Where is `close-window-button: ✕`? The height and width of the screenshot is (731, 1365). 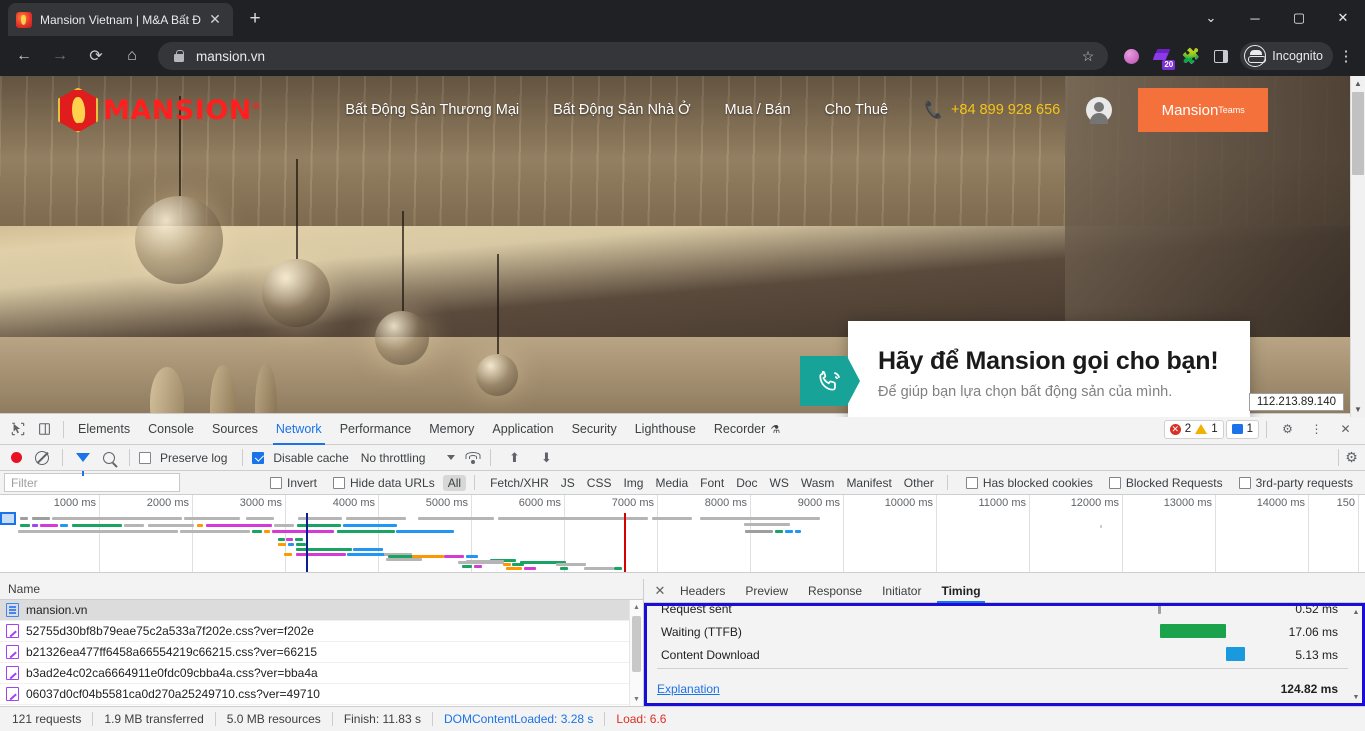 close-window-button: ✕ is located at coordinates (1343, 18).